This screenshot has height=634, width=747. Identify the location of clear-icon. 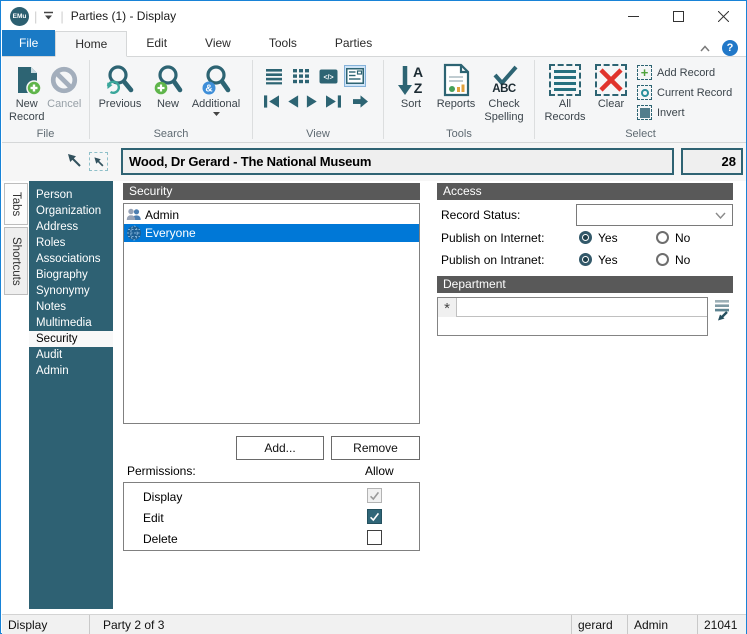
(611, 80).